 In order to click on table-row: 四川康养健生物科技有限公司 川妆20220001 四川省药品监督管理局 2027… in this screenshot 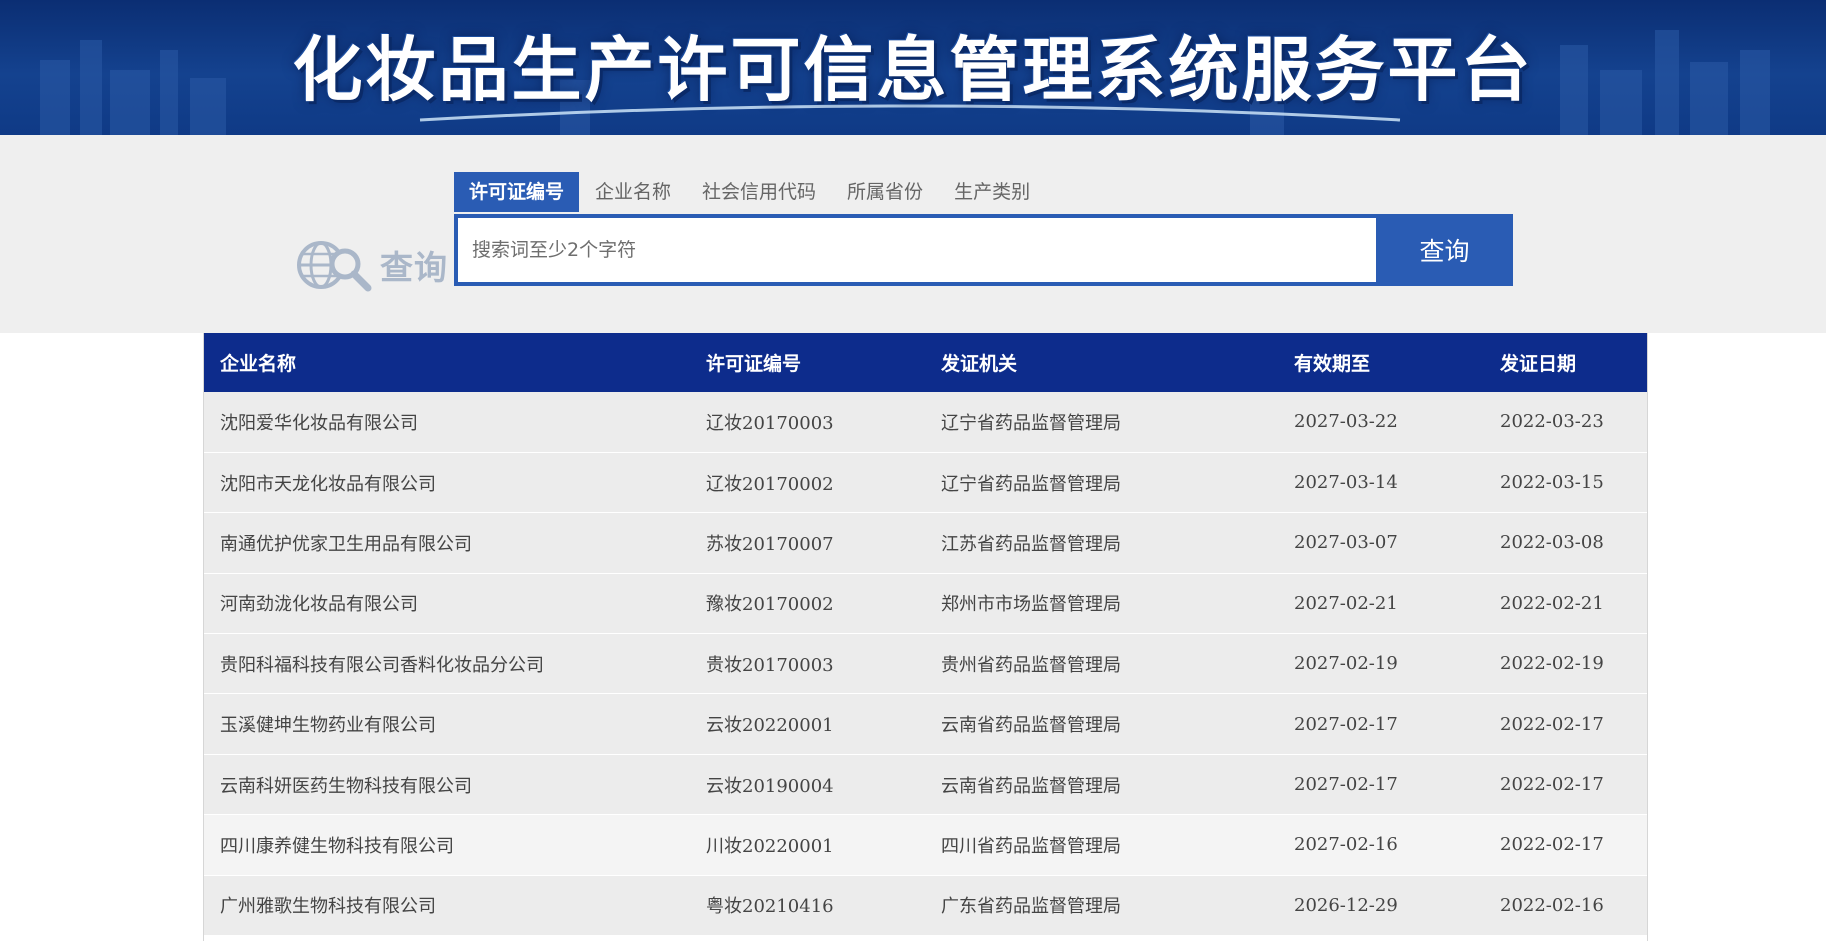, I will do `click(925, 845)`.